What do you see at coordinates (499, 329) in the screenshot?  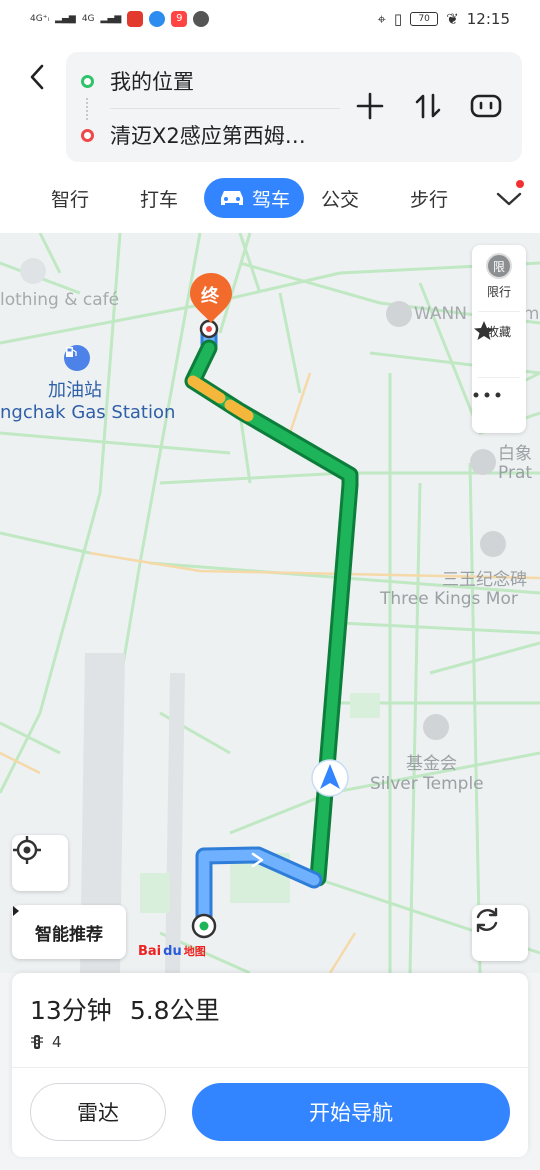 I see `favorite-button: 收藏` at bounding box center [499, 329].